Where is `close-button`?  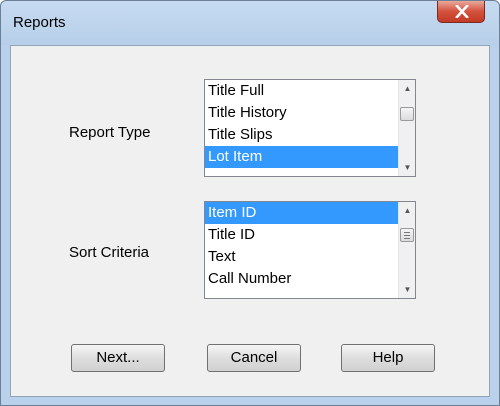 close-button is located at coordinates (461, 12).